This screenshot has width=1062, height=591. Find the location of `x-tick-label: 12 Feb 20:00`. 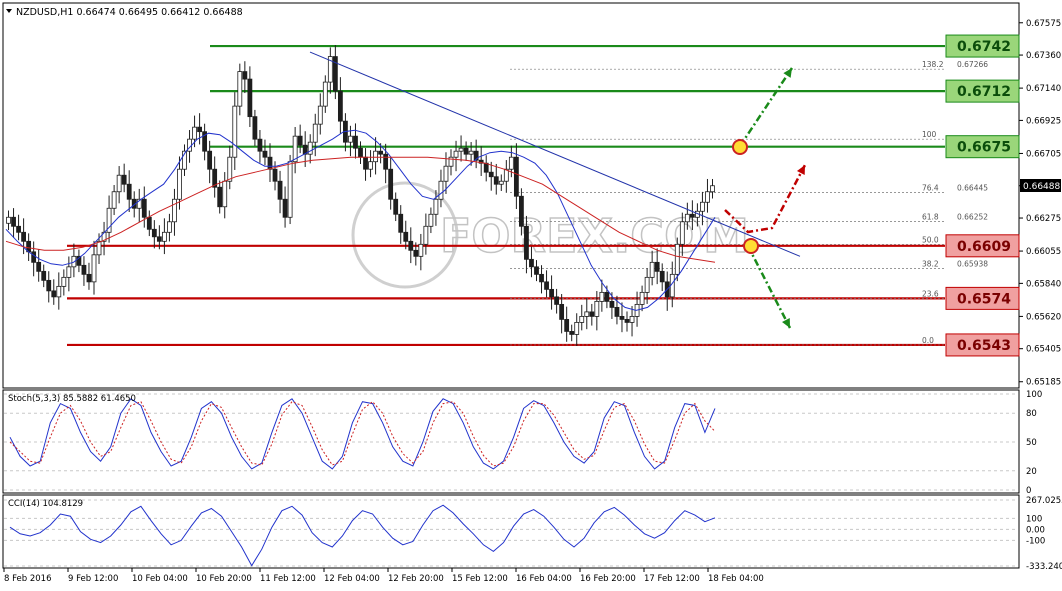

x-tick-label: 12 Feb 20:00 is located at coordinates (416, 579).